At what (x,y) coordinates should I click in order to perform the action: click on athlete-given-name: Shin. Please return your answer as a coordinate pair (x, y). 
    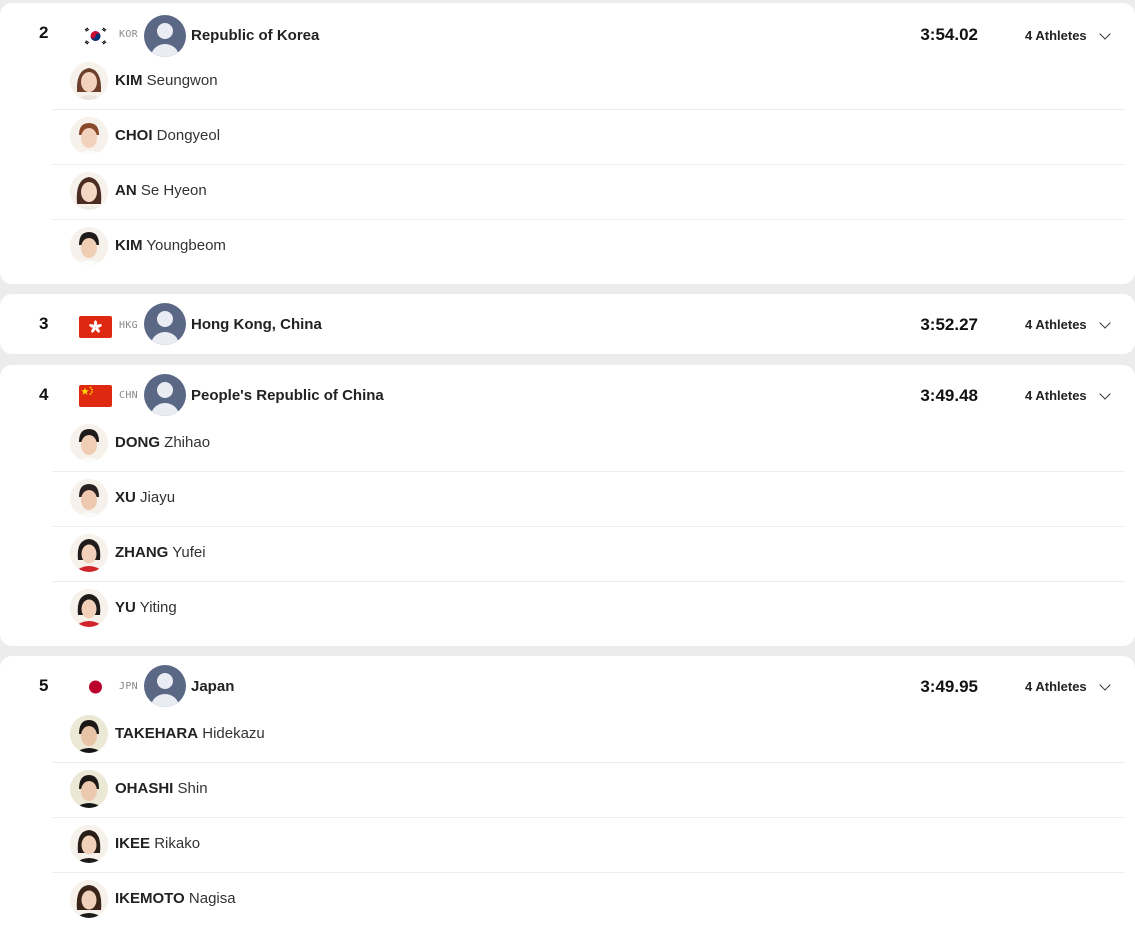
    Looking at the image, I should click on (192, 788).